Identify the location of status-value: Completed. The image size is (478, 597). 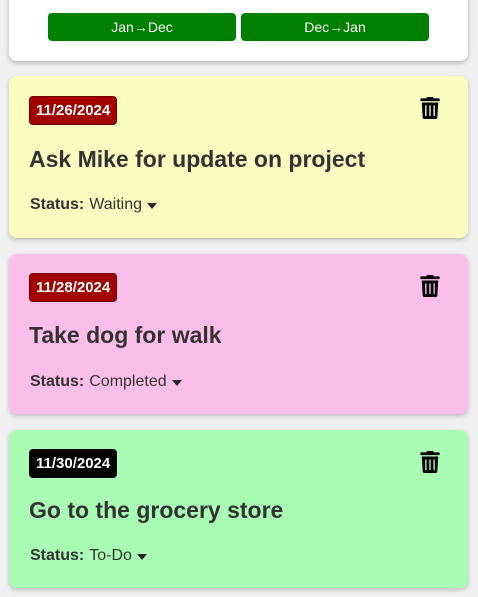
(128, 381).